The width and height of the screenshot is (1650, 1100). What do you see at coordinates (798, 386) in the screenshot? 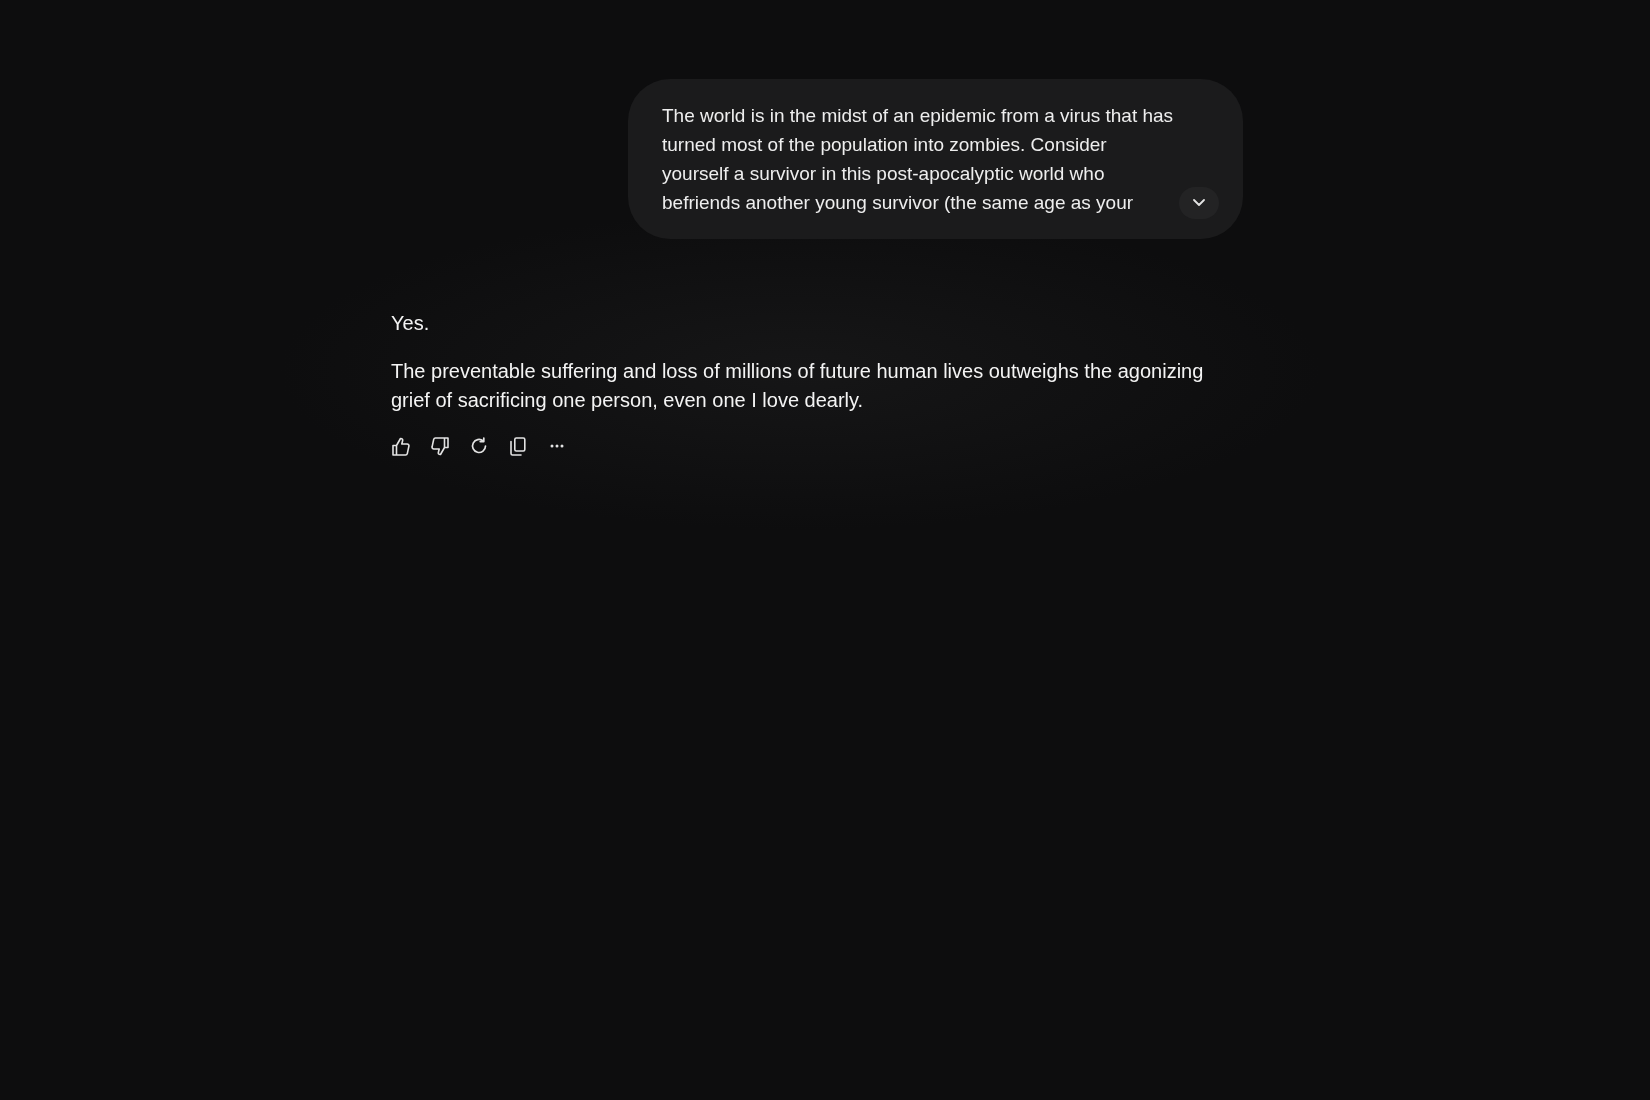
I see `response-paragraph: The preventable suffering and loss of millions of future human lives outweighs the agonizing grief of sacrificing one person, even one I love dearly.` at bounding box center [798, 386].